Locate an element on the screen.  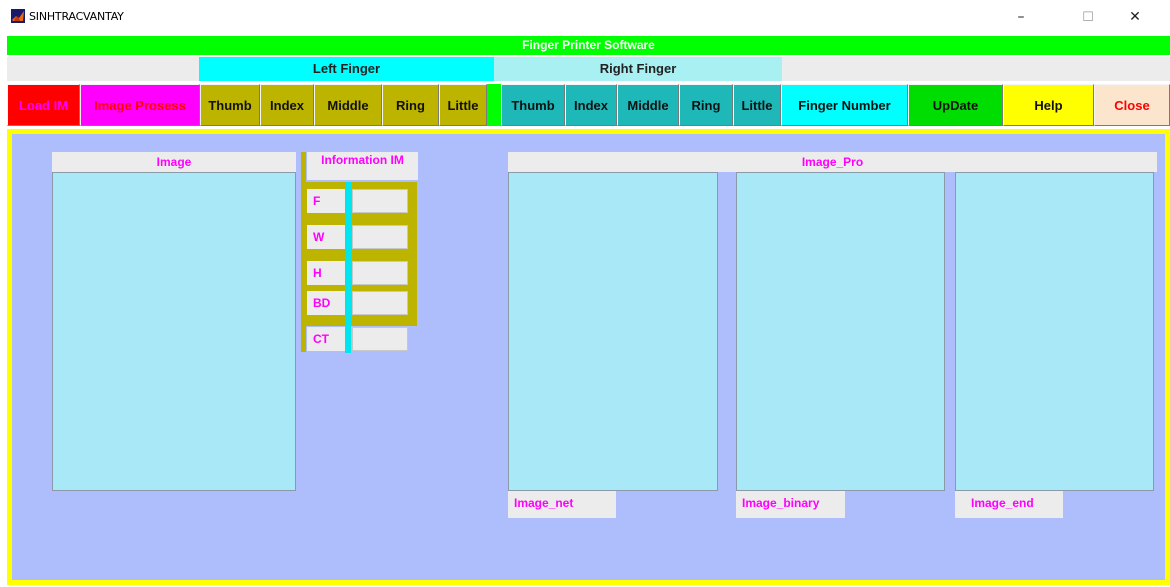
info-label-bd: BD is located at coordinates (326, 303).